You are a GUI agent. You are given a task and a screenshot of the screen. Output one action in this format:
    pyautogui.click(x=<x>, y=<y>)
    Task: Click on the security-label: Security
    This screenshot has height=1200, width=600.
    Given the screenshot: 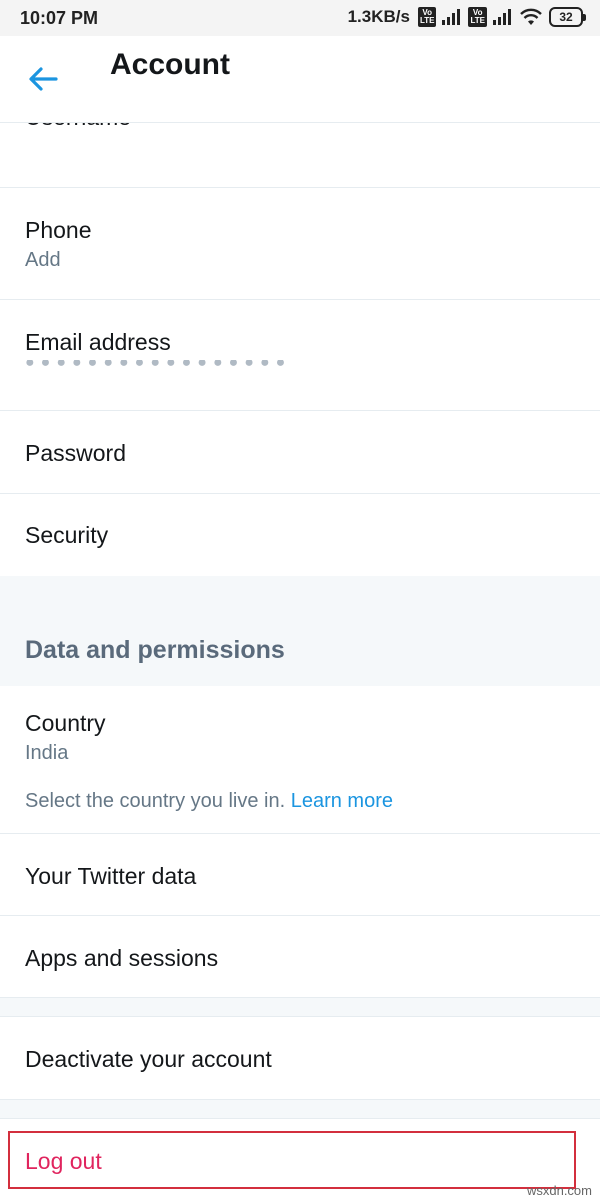 What is the action you would take?
    pyautogui.click(x=67, y=535)
    